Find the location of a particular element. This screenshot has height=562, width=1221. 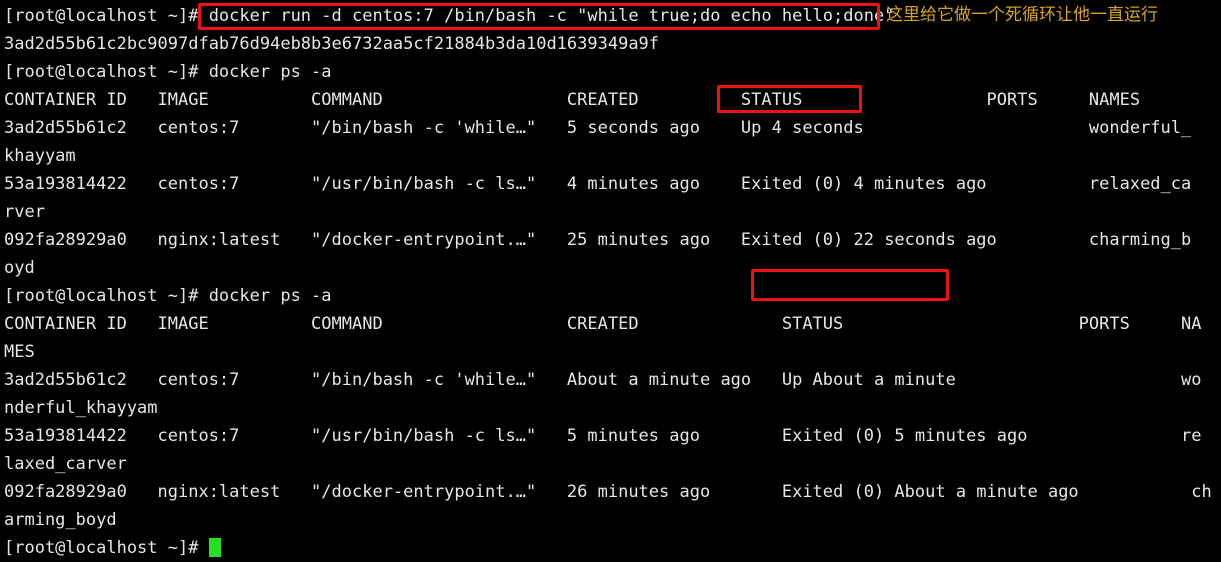

table-row-wrap: arming_boyd is located at coordinates (60, 520).